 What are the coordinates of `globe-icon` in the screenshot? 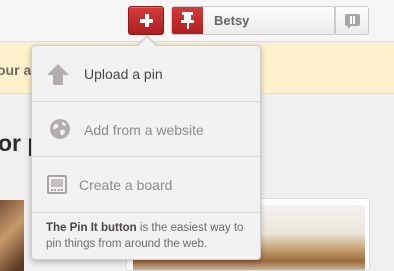 It's located at (60, 129).